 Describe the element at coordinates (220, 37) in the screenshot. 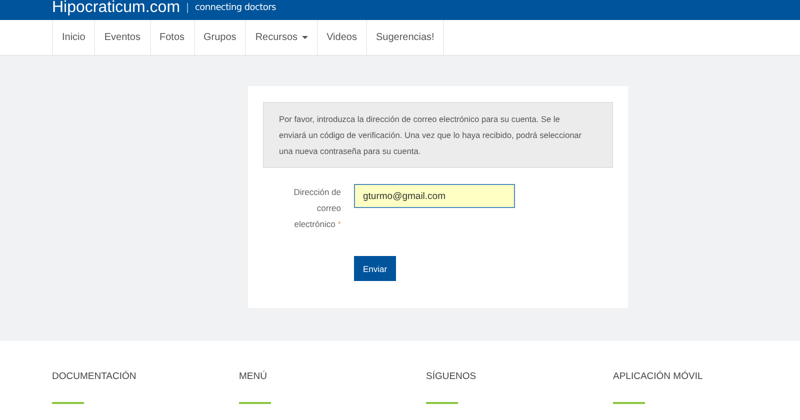

I see `nav-link: Grupos` at that location.